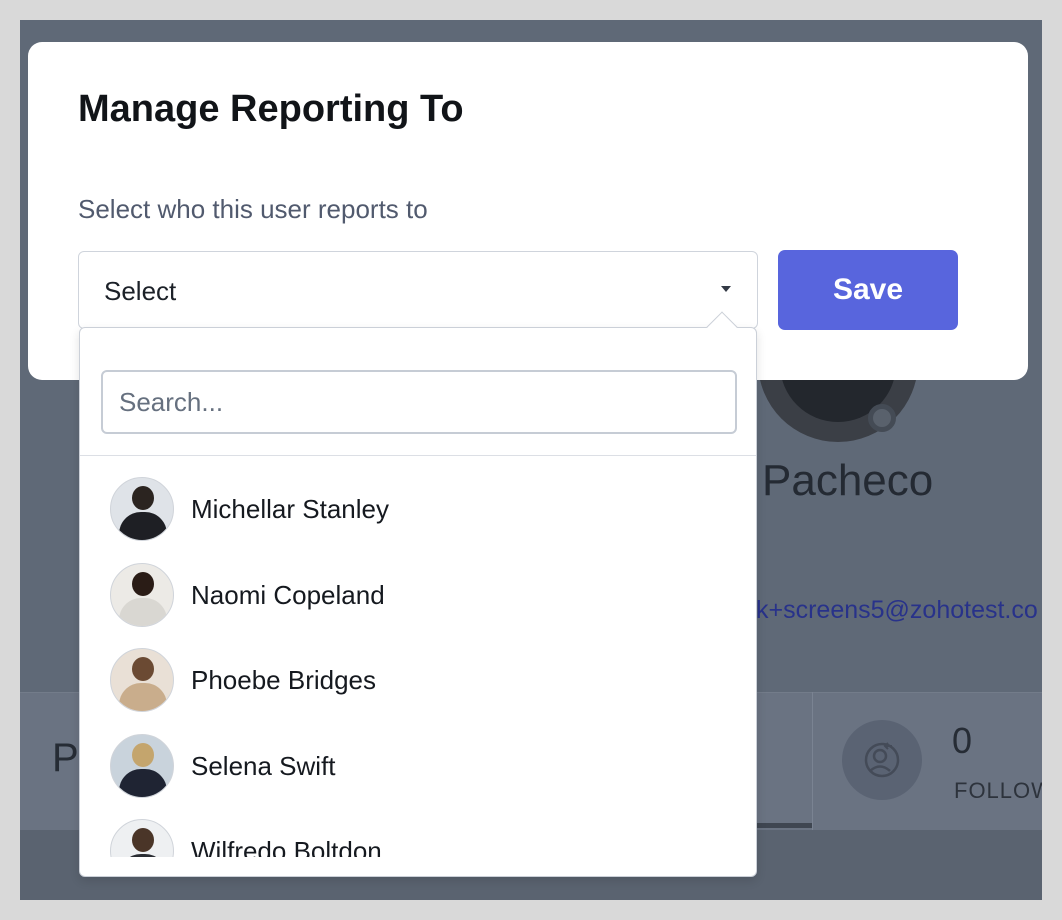  What do you see at coordinates (998, 790) in the screenshot?
I see `followers-label: FOLLOW` at bounding box center [998, 790].